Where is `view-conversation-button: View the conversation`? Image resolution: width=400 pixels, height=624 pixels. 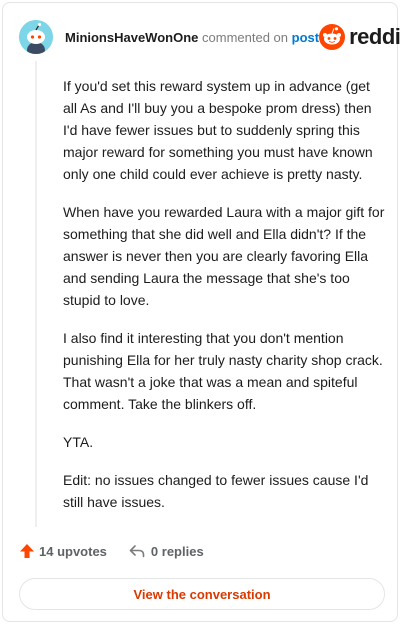
view-conversation-button: View the conversation is located at coordinates (202, 594).